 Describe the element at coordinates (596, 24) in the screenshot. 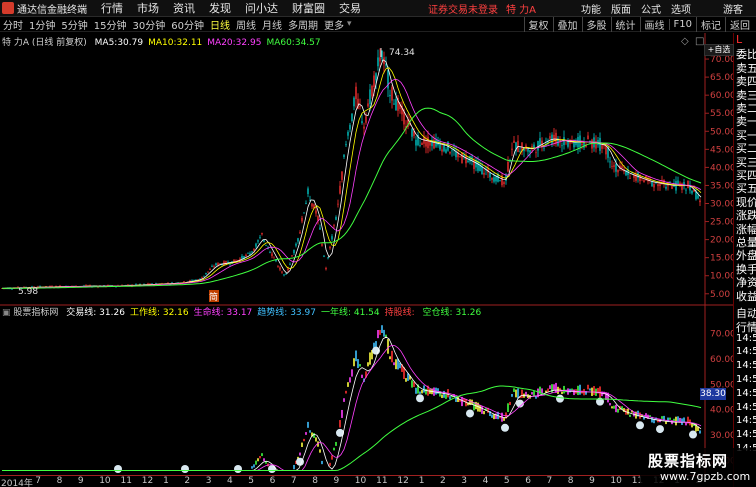

I see `tool-multi: 多股` at that location.